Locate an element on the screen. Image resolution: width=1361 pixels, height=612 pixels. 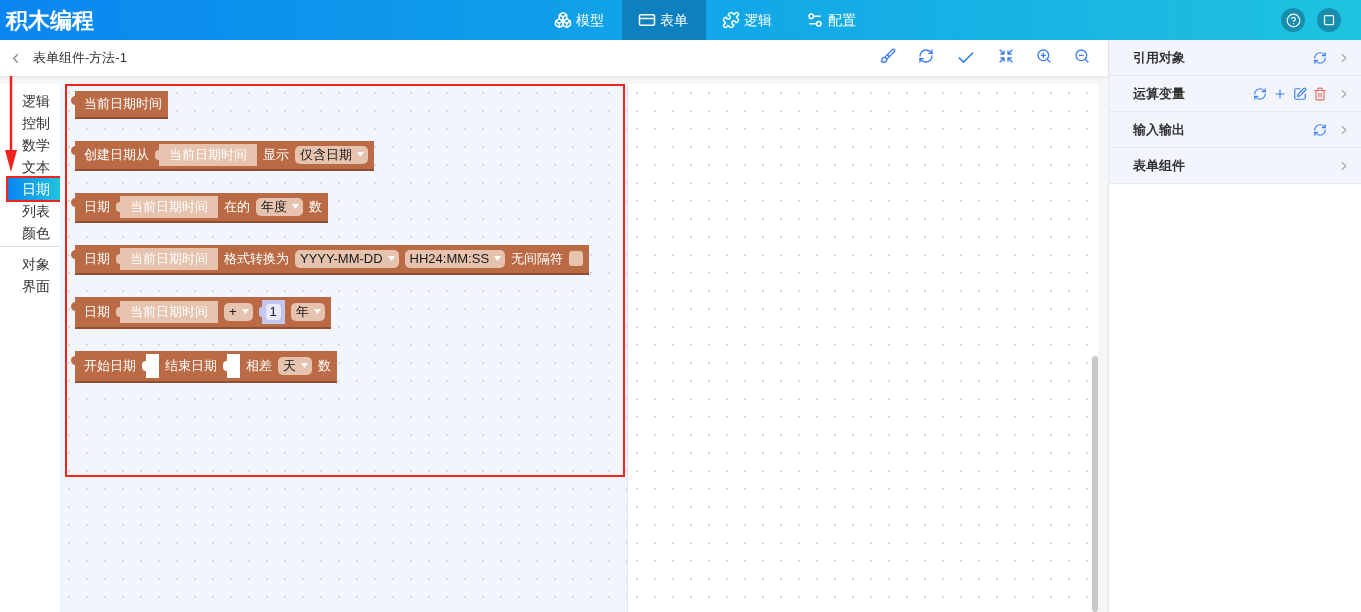
help-button is located at coordinates (1293, 20).